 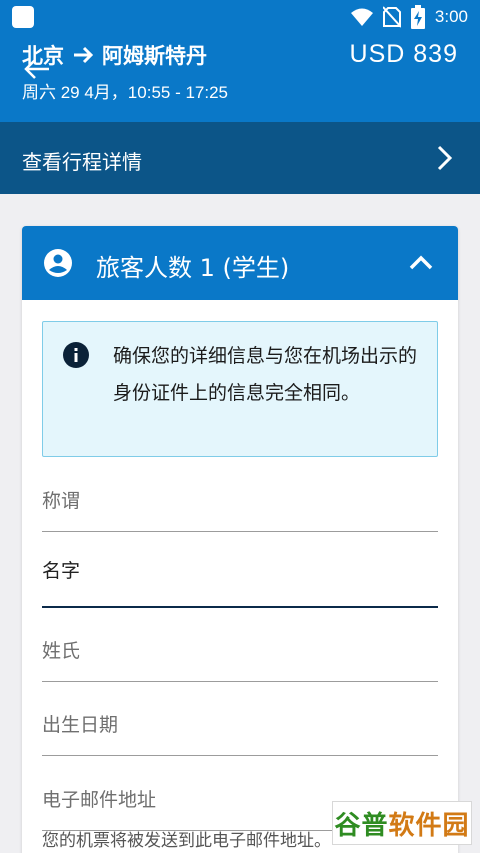 What do you see at coordinates (421, 263) in the screenshot?
I see `chevron-up-icon` at bounding box center [421, 263].